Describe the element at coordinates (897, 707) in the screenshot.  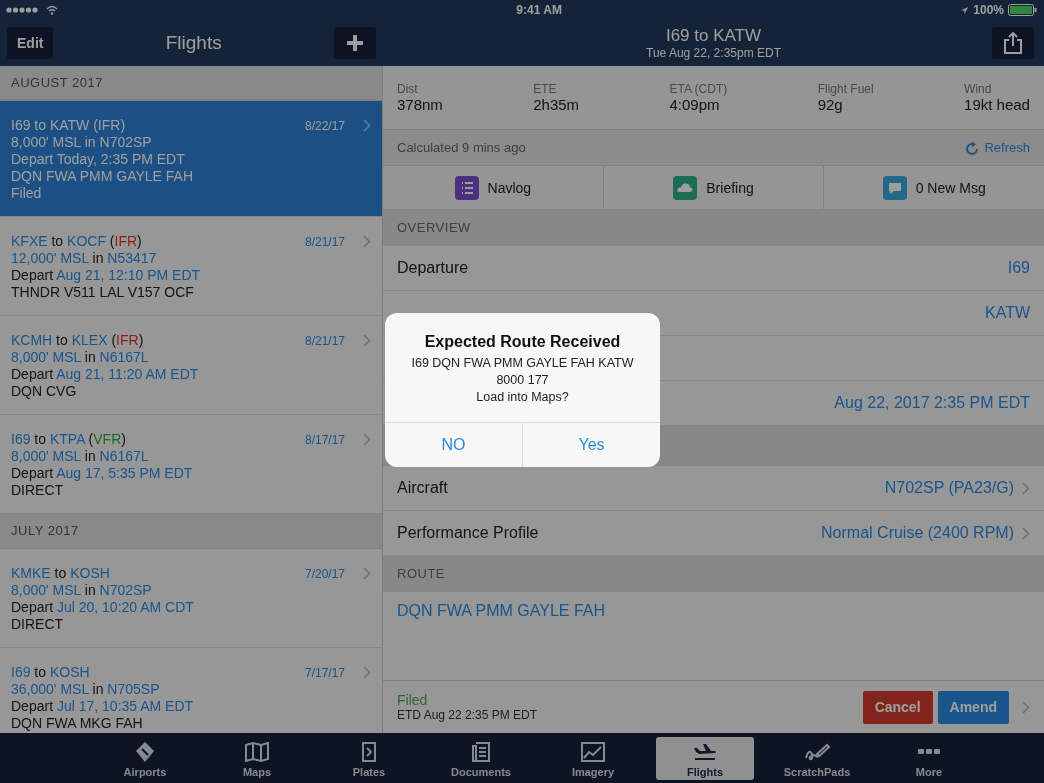
I see `cancel-button: Cancel` at that location.